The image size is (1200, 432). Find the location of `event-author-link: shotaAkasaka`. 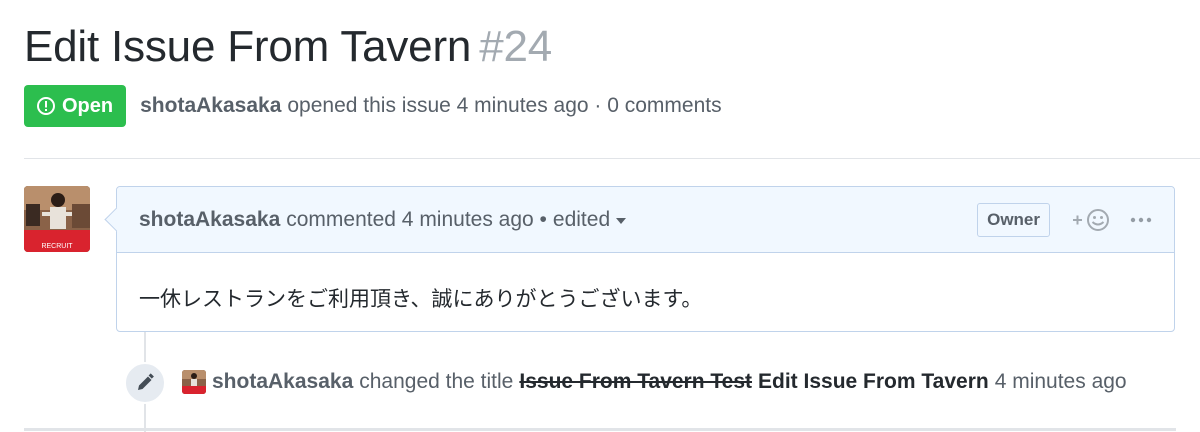

event-author-link: shotaAkasaka is located at coordinates (282, 382).